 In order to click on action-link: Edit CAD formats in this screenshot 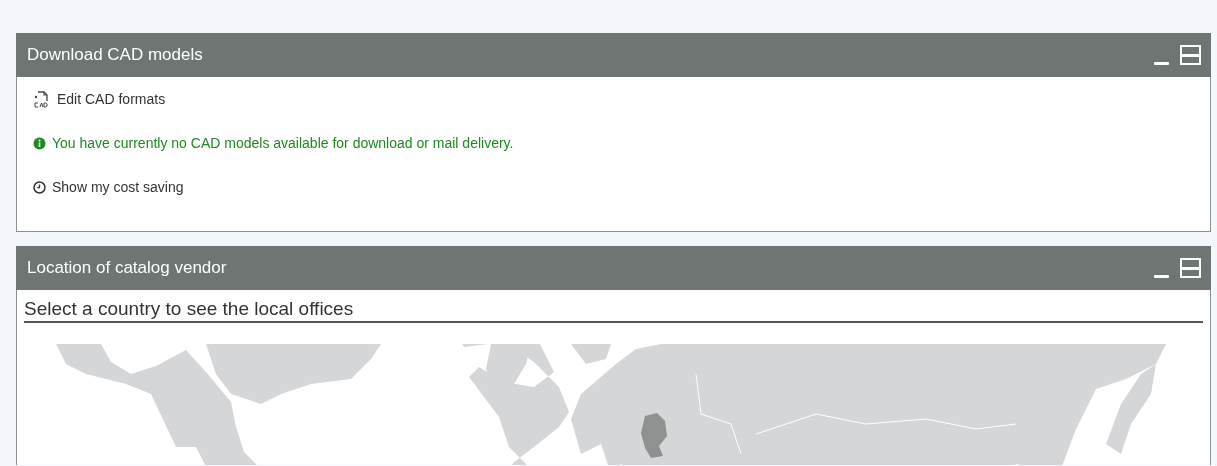, I will do `click(111, 99)`.